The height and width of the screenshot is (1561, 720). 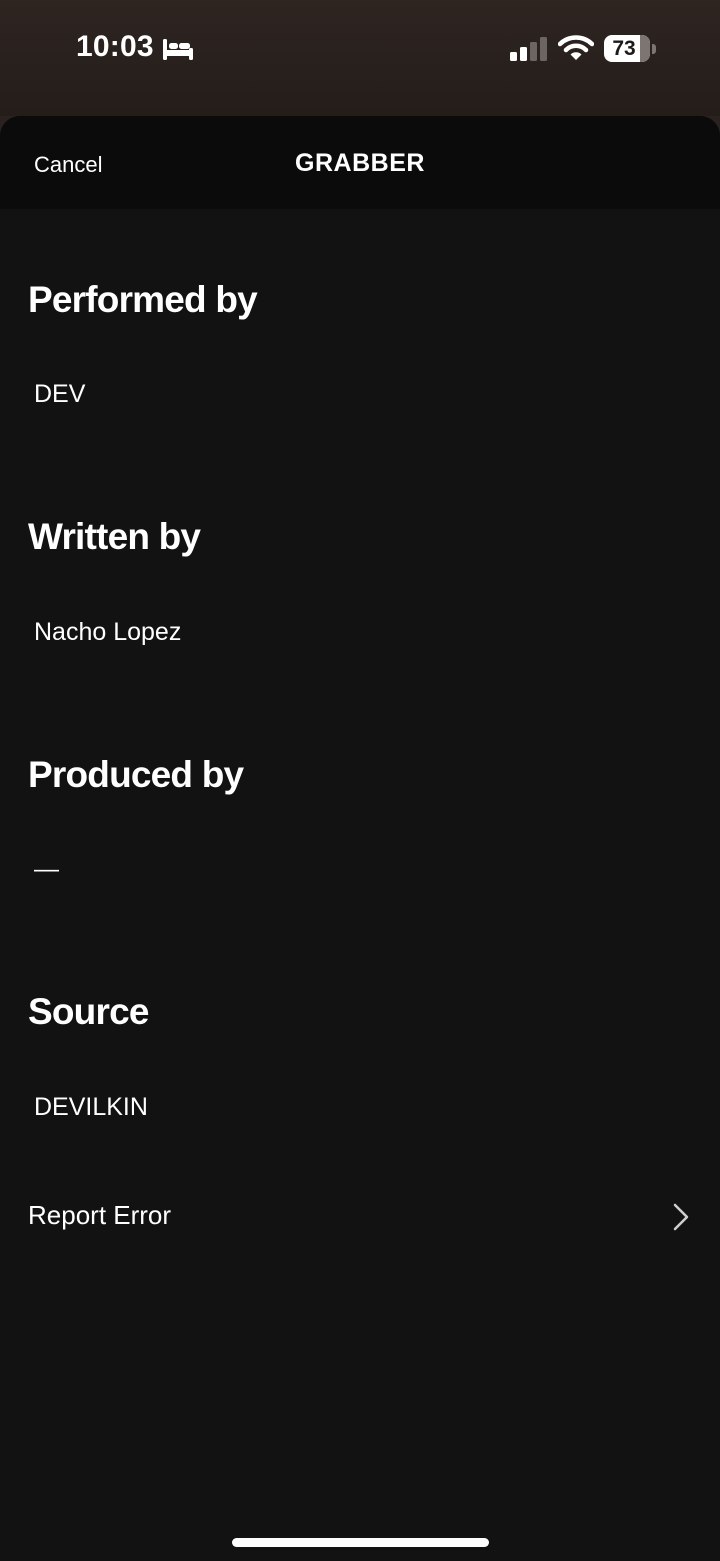 I want to click on chevron-right-icon, so click(x=681, y=1217).